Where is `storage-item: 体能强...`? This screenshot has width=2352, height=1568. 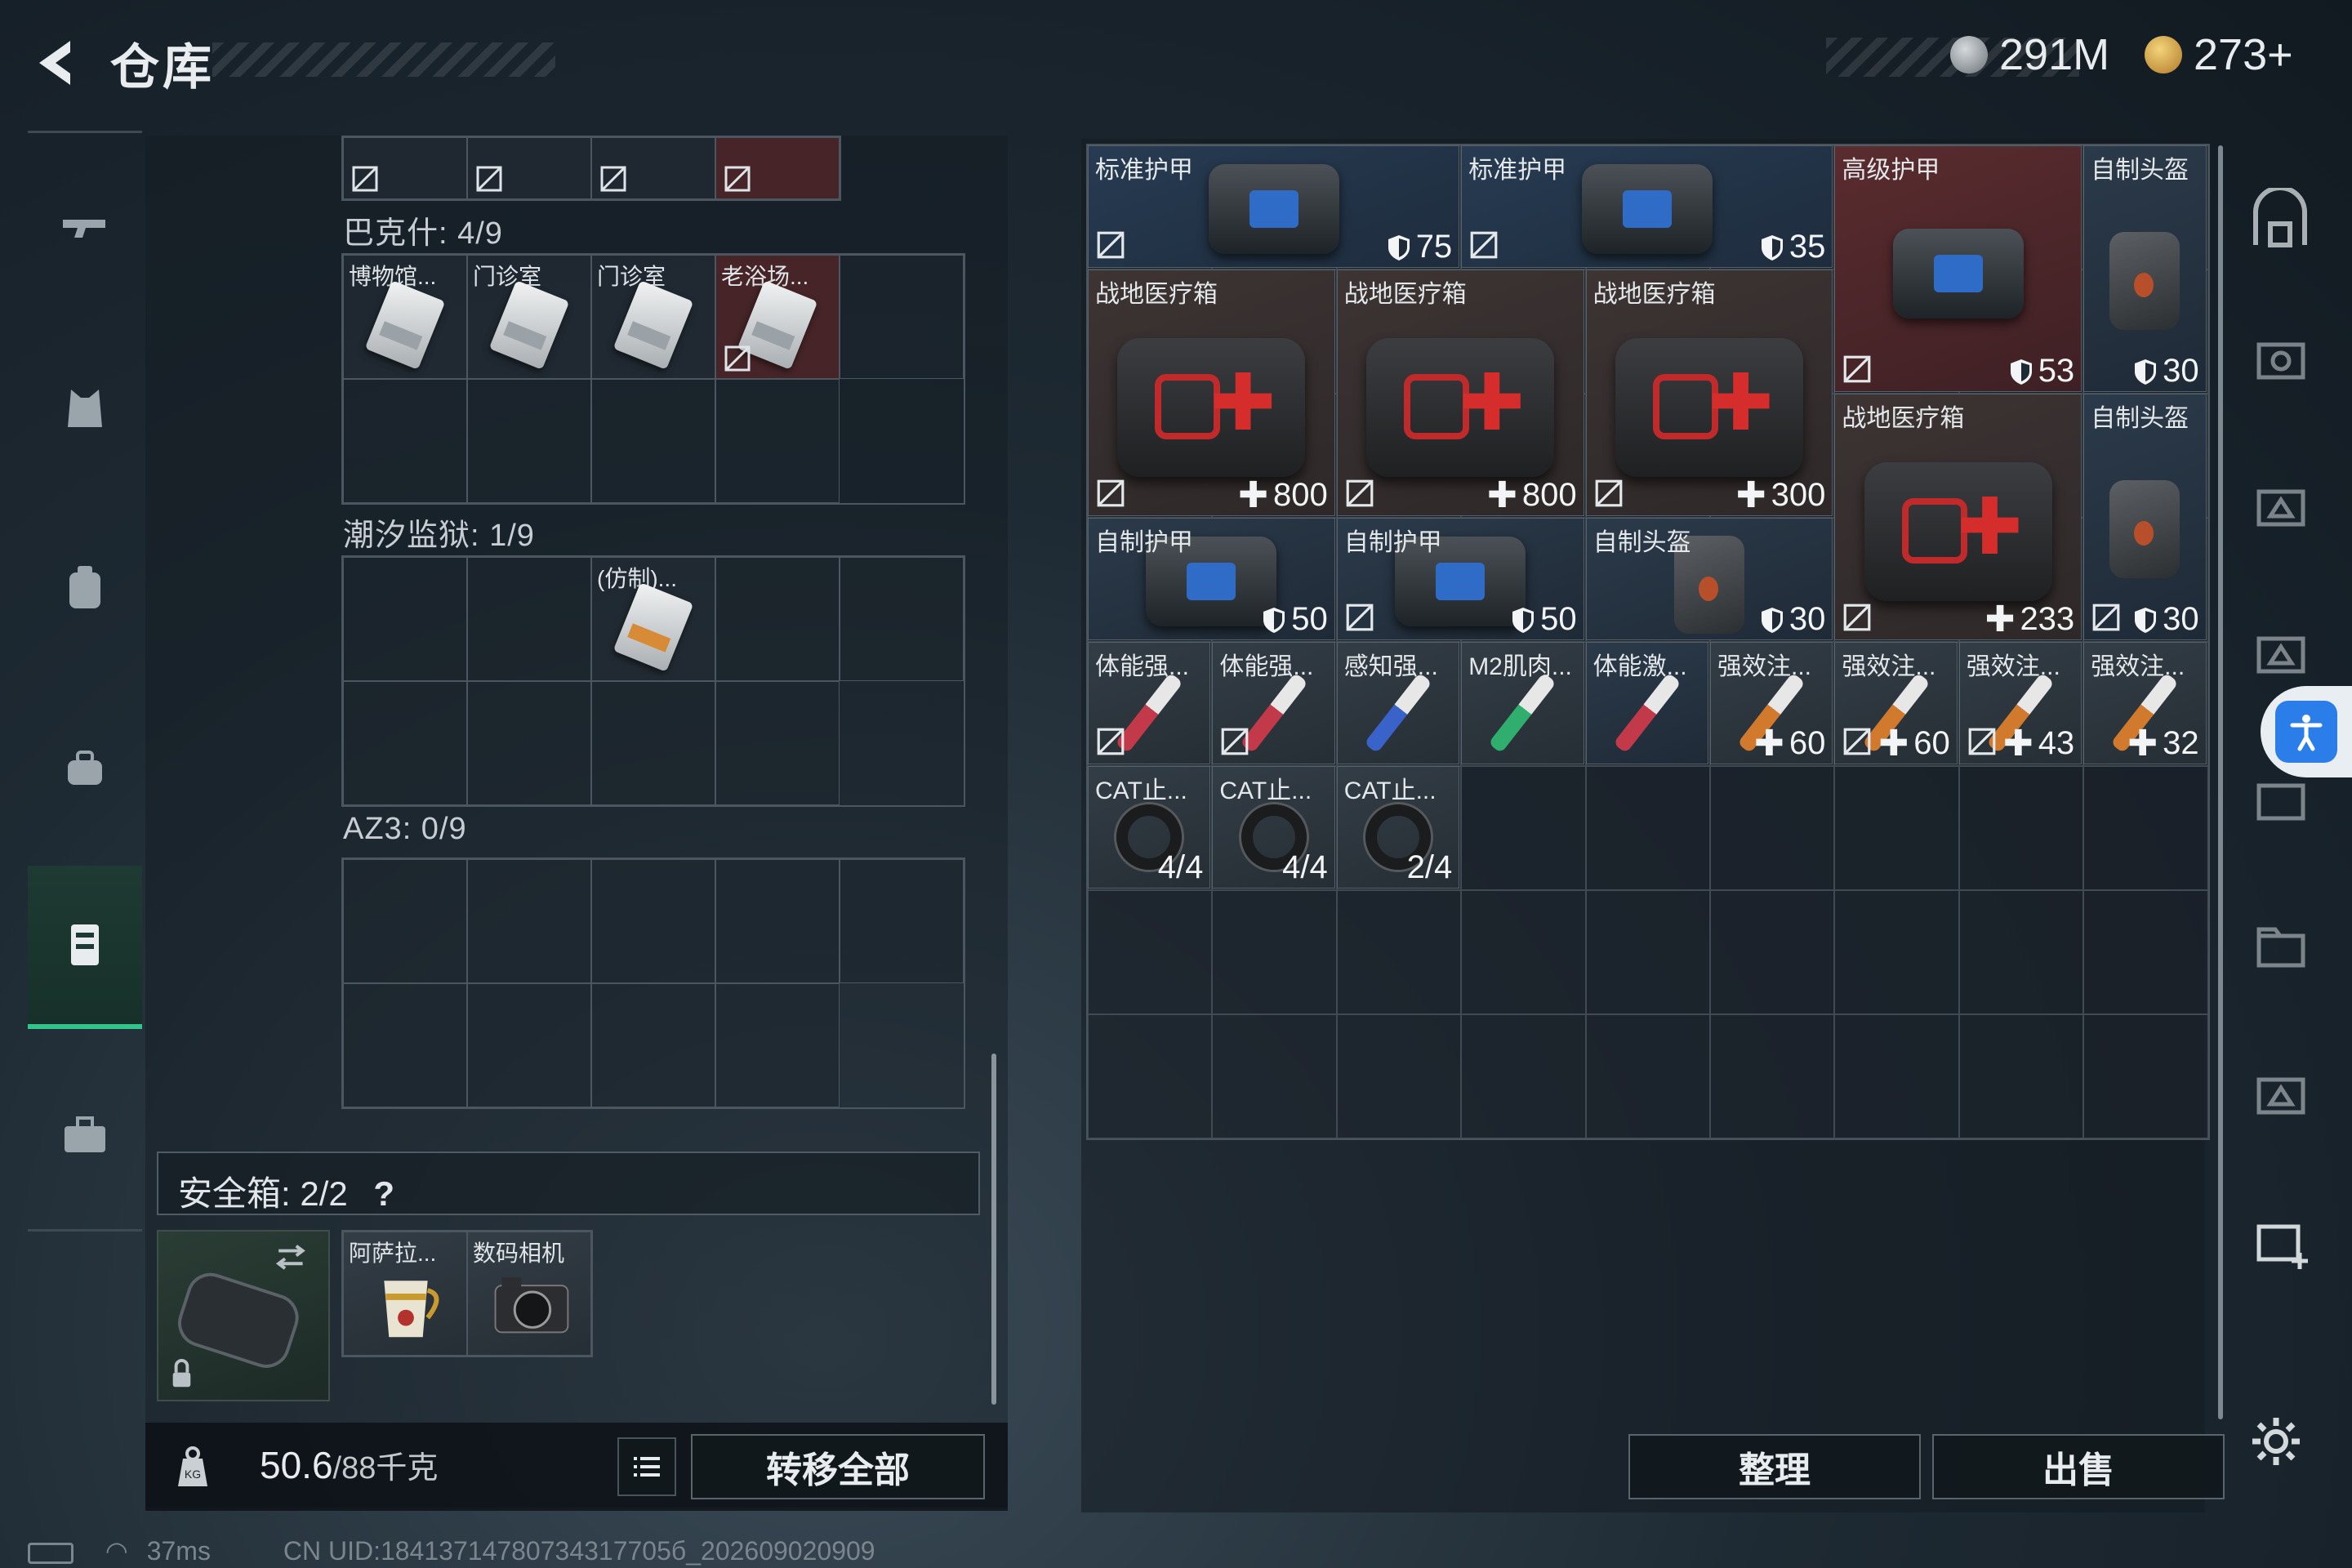 storage-item: 体能强... is located at coordinates (1149, 703).